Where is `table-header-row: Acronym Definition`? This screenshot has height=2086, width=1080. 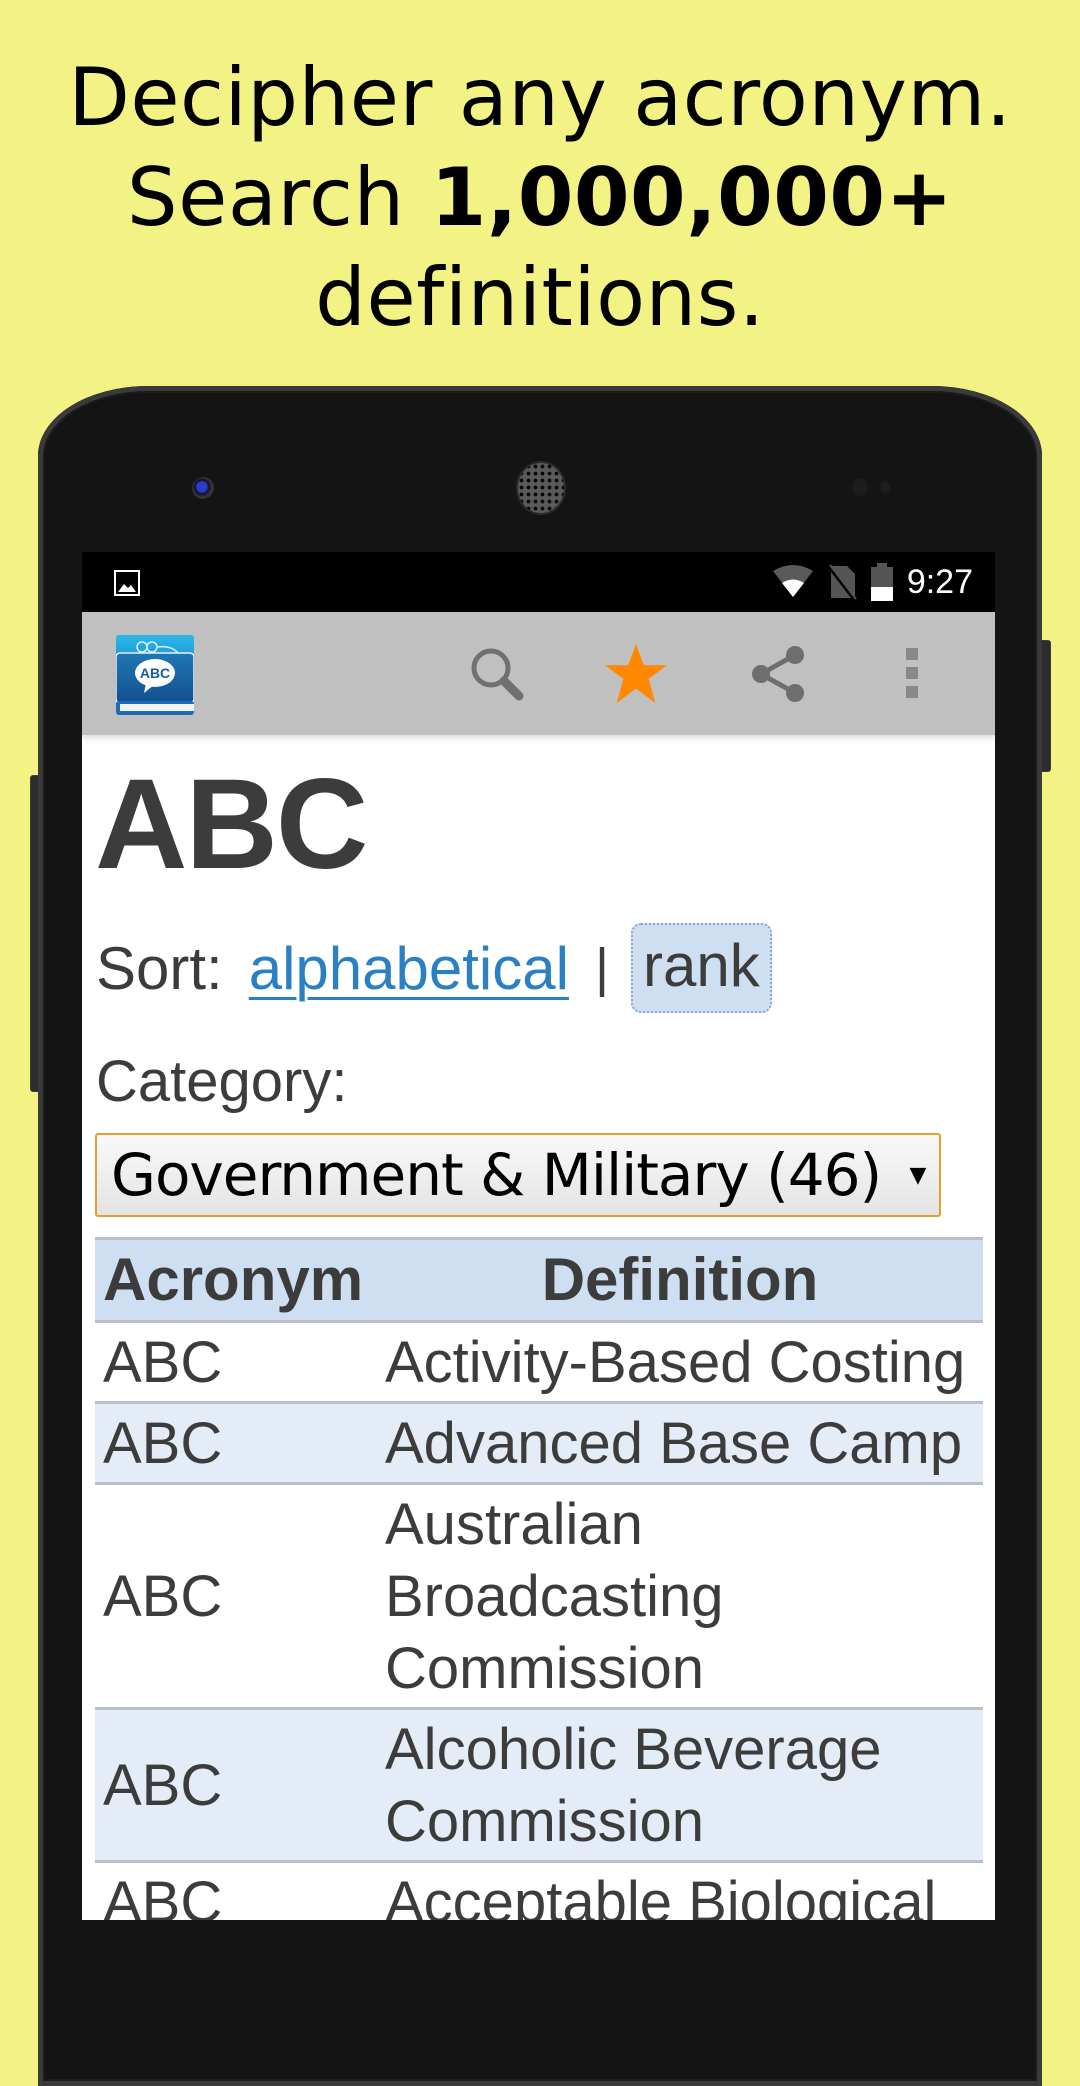
table-header-row: Acronym Definition is located at coordinates (539, 1280).